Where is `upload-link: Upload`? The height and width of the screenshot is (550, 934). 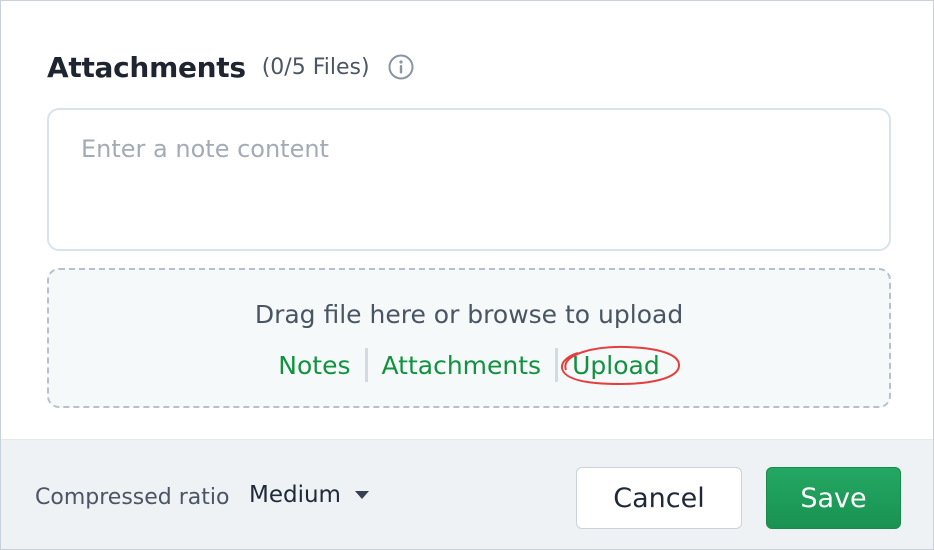
upload-link: Upload is located at coordinates (616, 365).